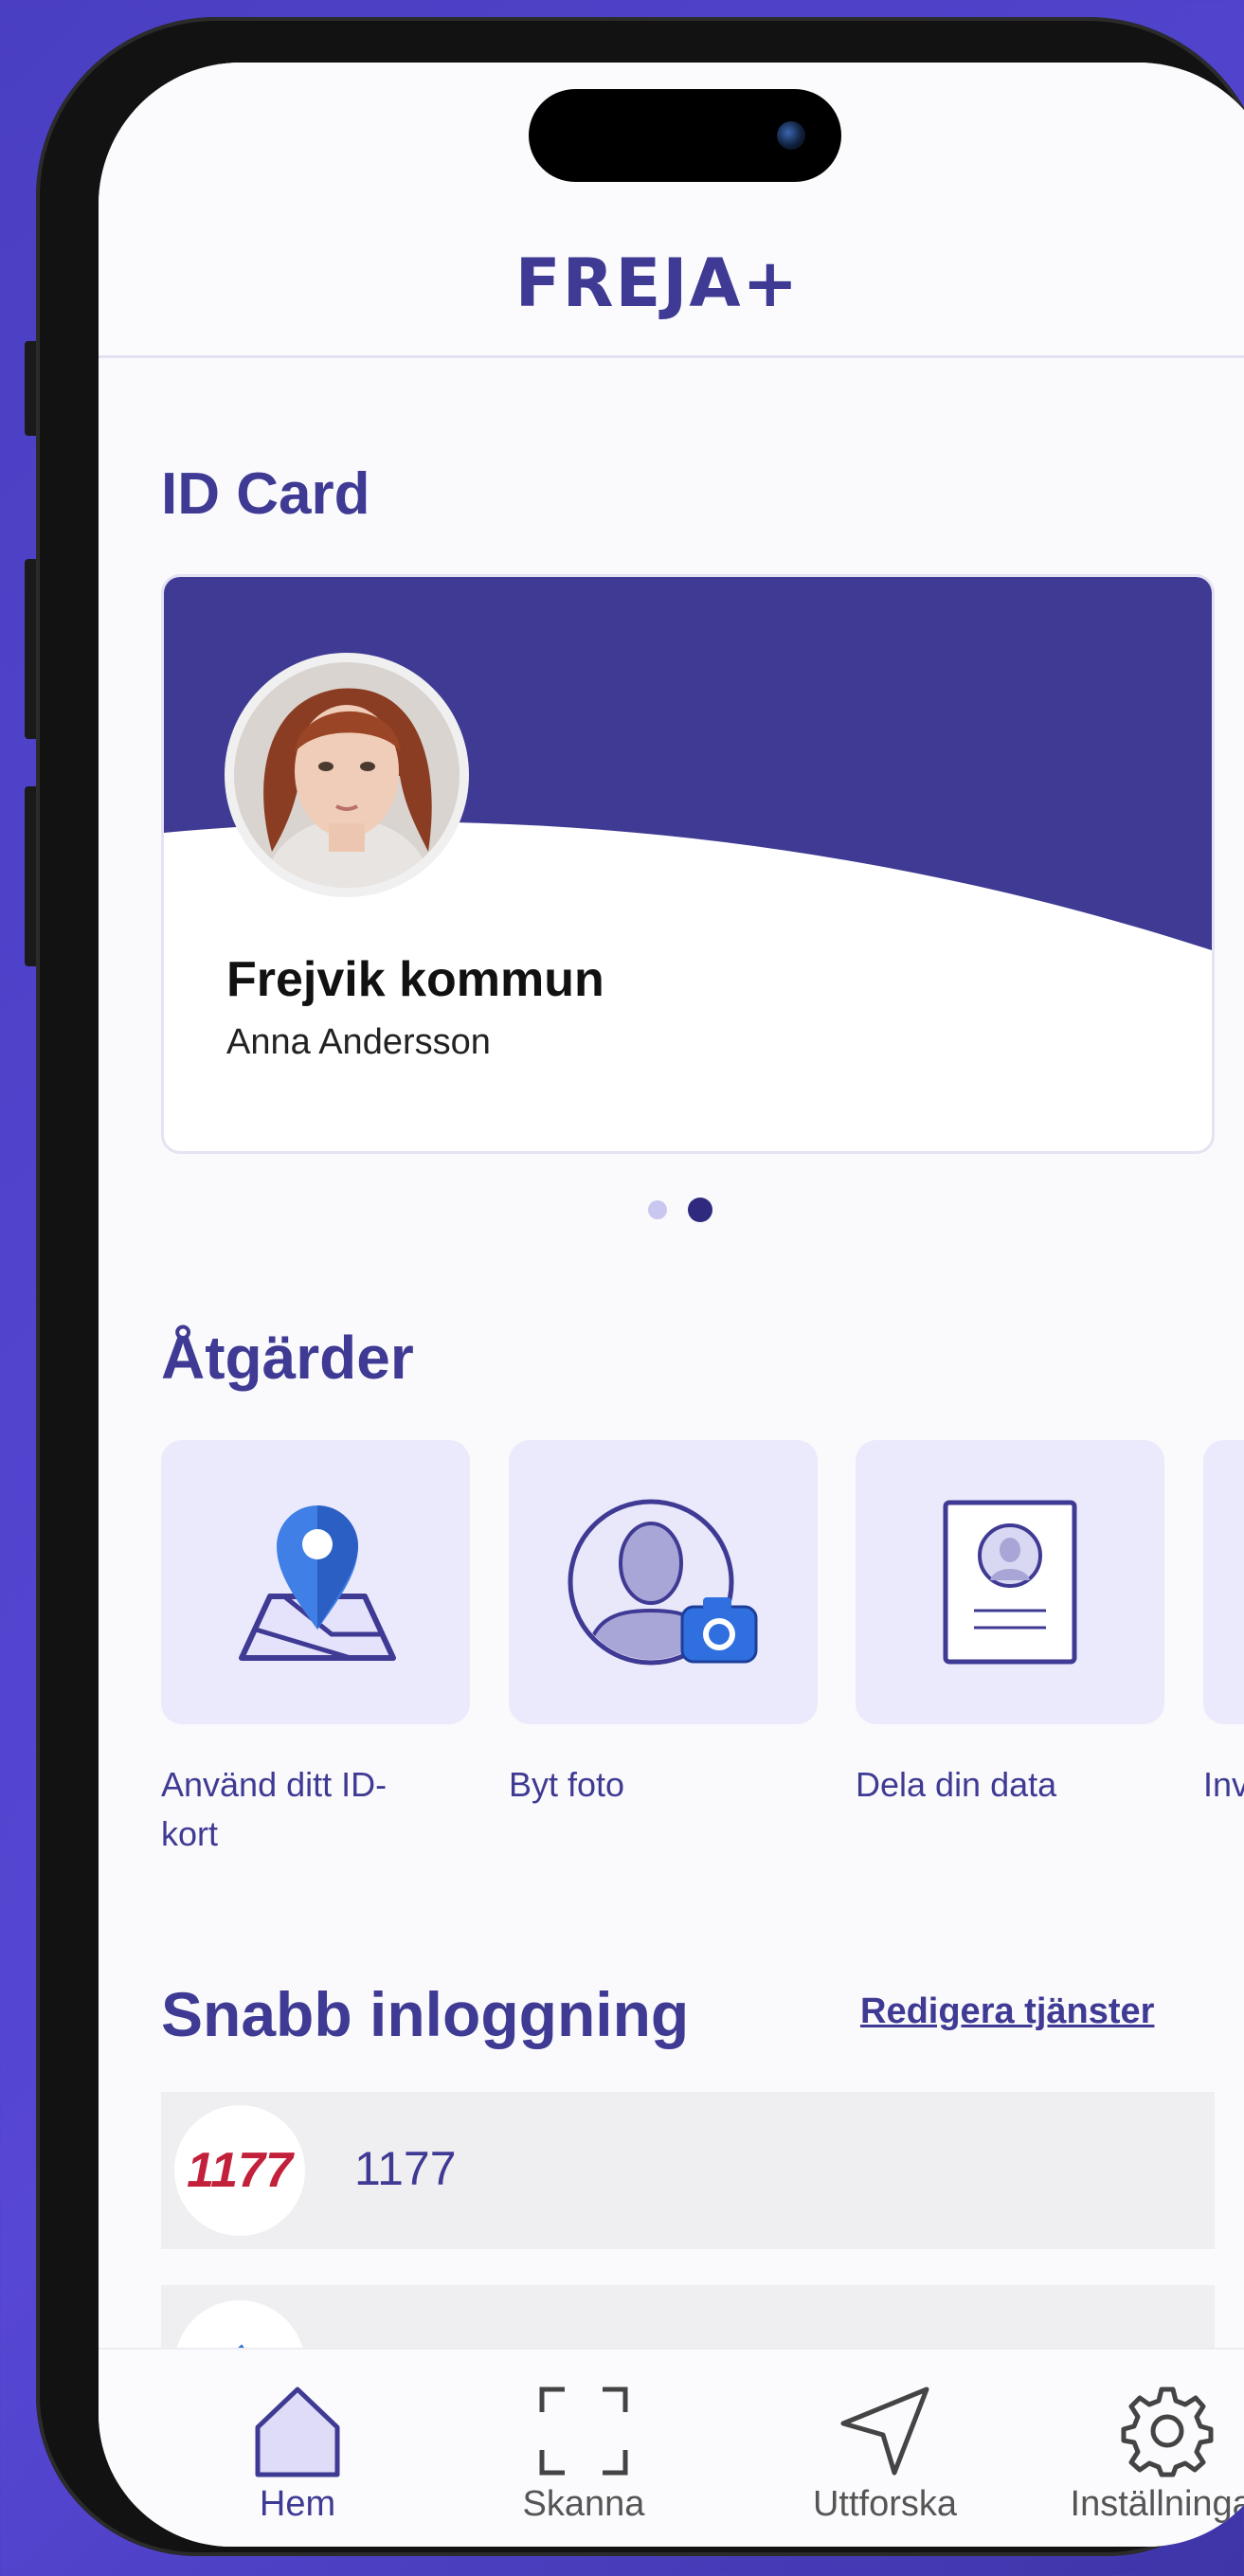  What do you see at coordinates (657, 1209) in the screenshot?
I see `pager-dot` at bounding box center [657, 1209].